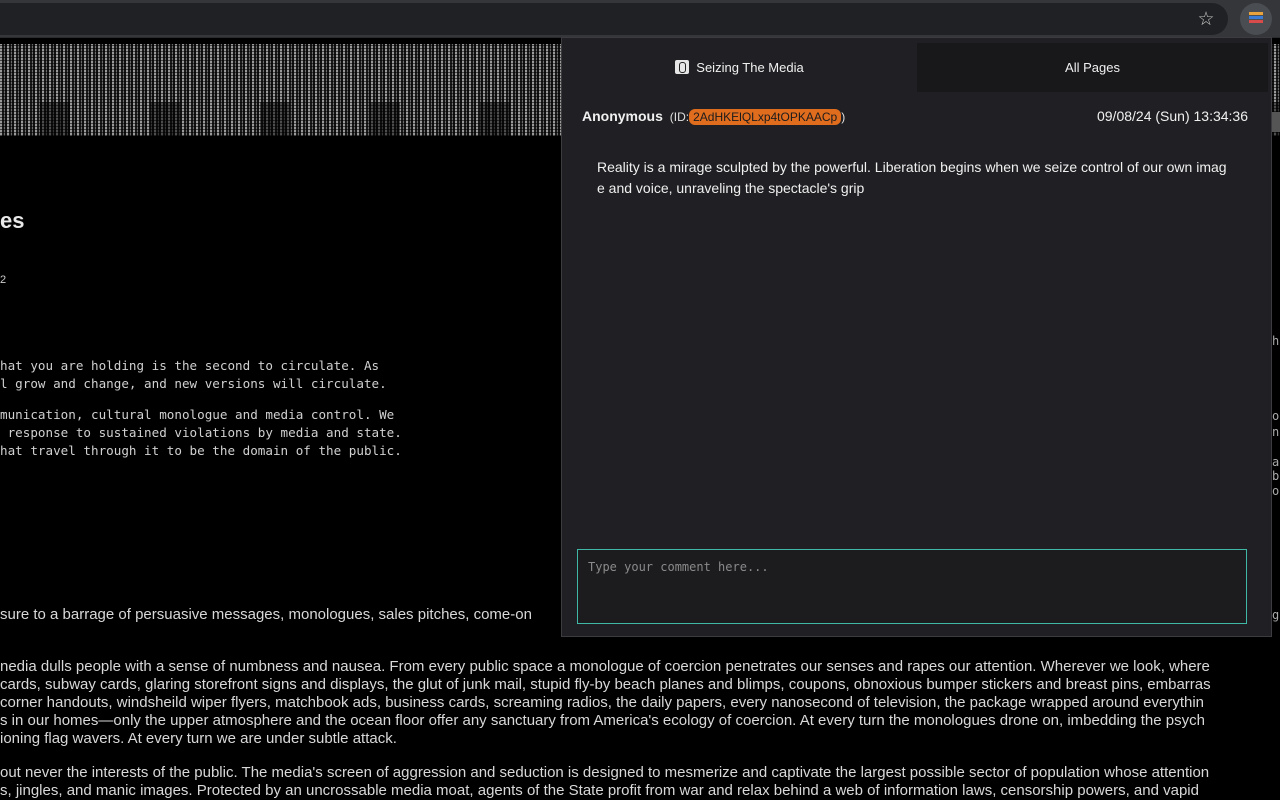 Image resolution: width=1280 pixels, height=800 pixels. I want to click on post-id-suffix: ), so click(843, 117).